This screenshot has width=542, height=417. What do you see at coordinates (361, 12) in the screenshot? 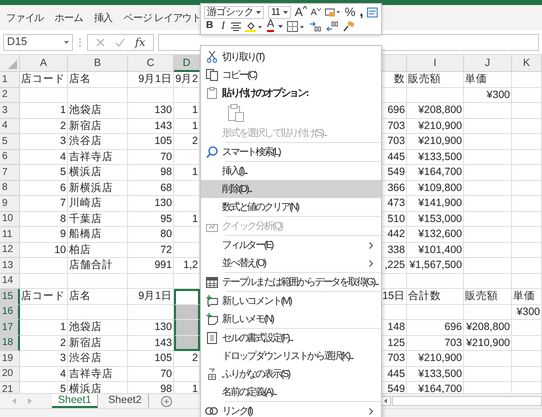
I see `comma-style-button: ,` at bounding box center [361, 12].